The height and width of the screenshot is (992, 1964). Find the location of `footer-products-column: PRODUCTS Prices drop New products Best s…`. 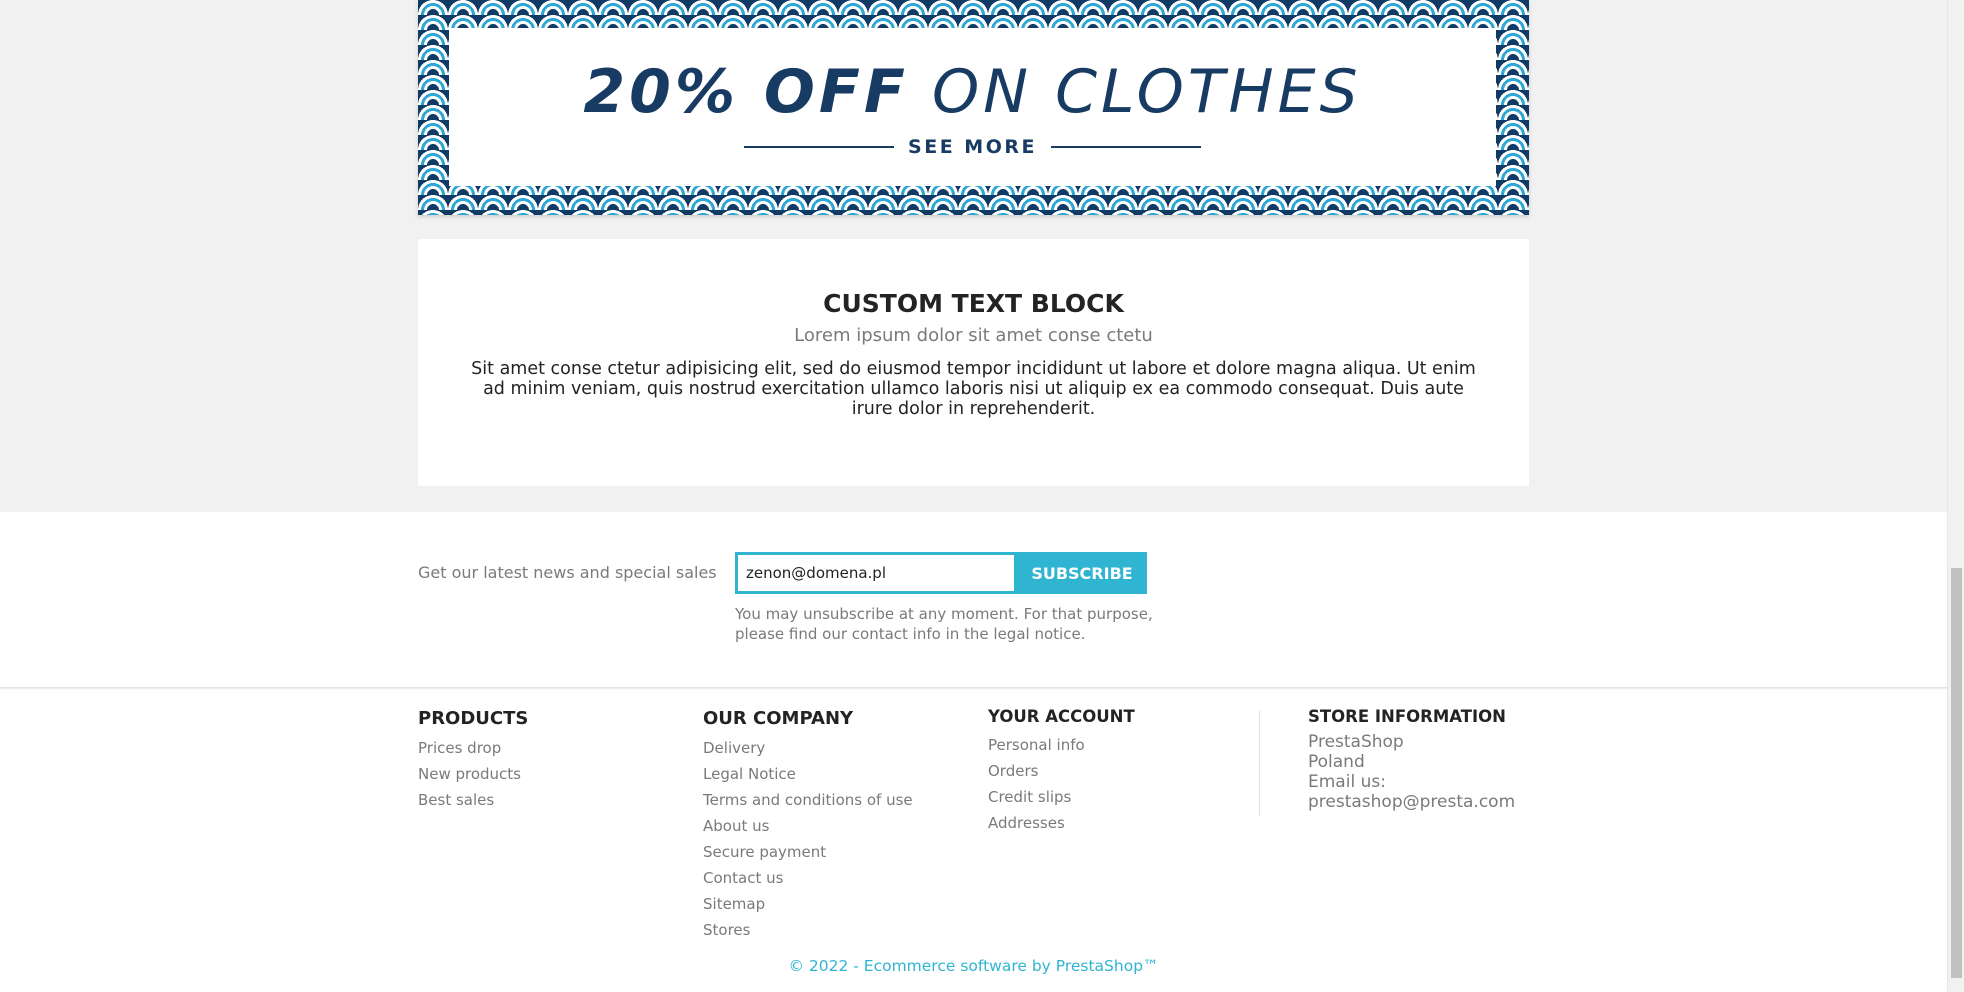

footer-products-column: PRODUCTS Prices drop New products Best s… is located at coordinates (473, 760).